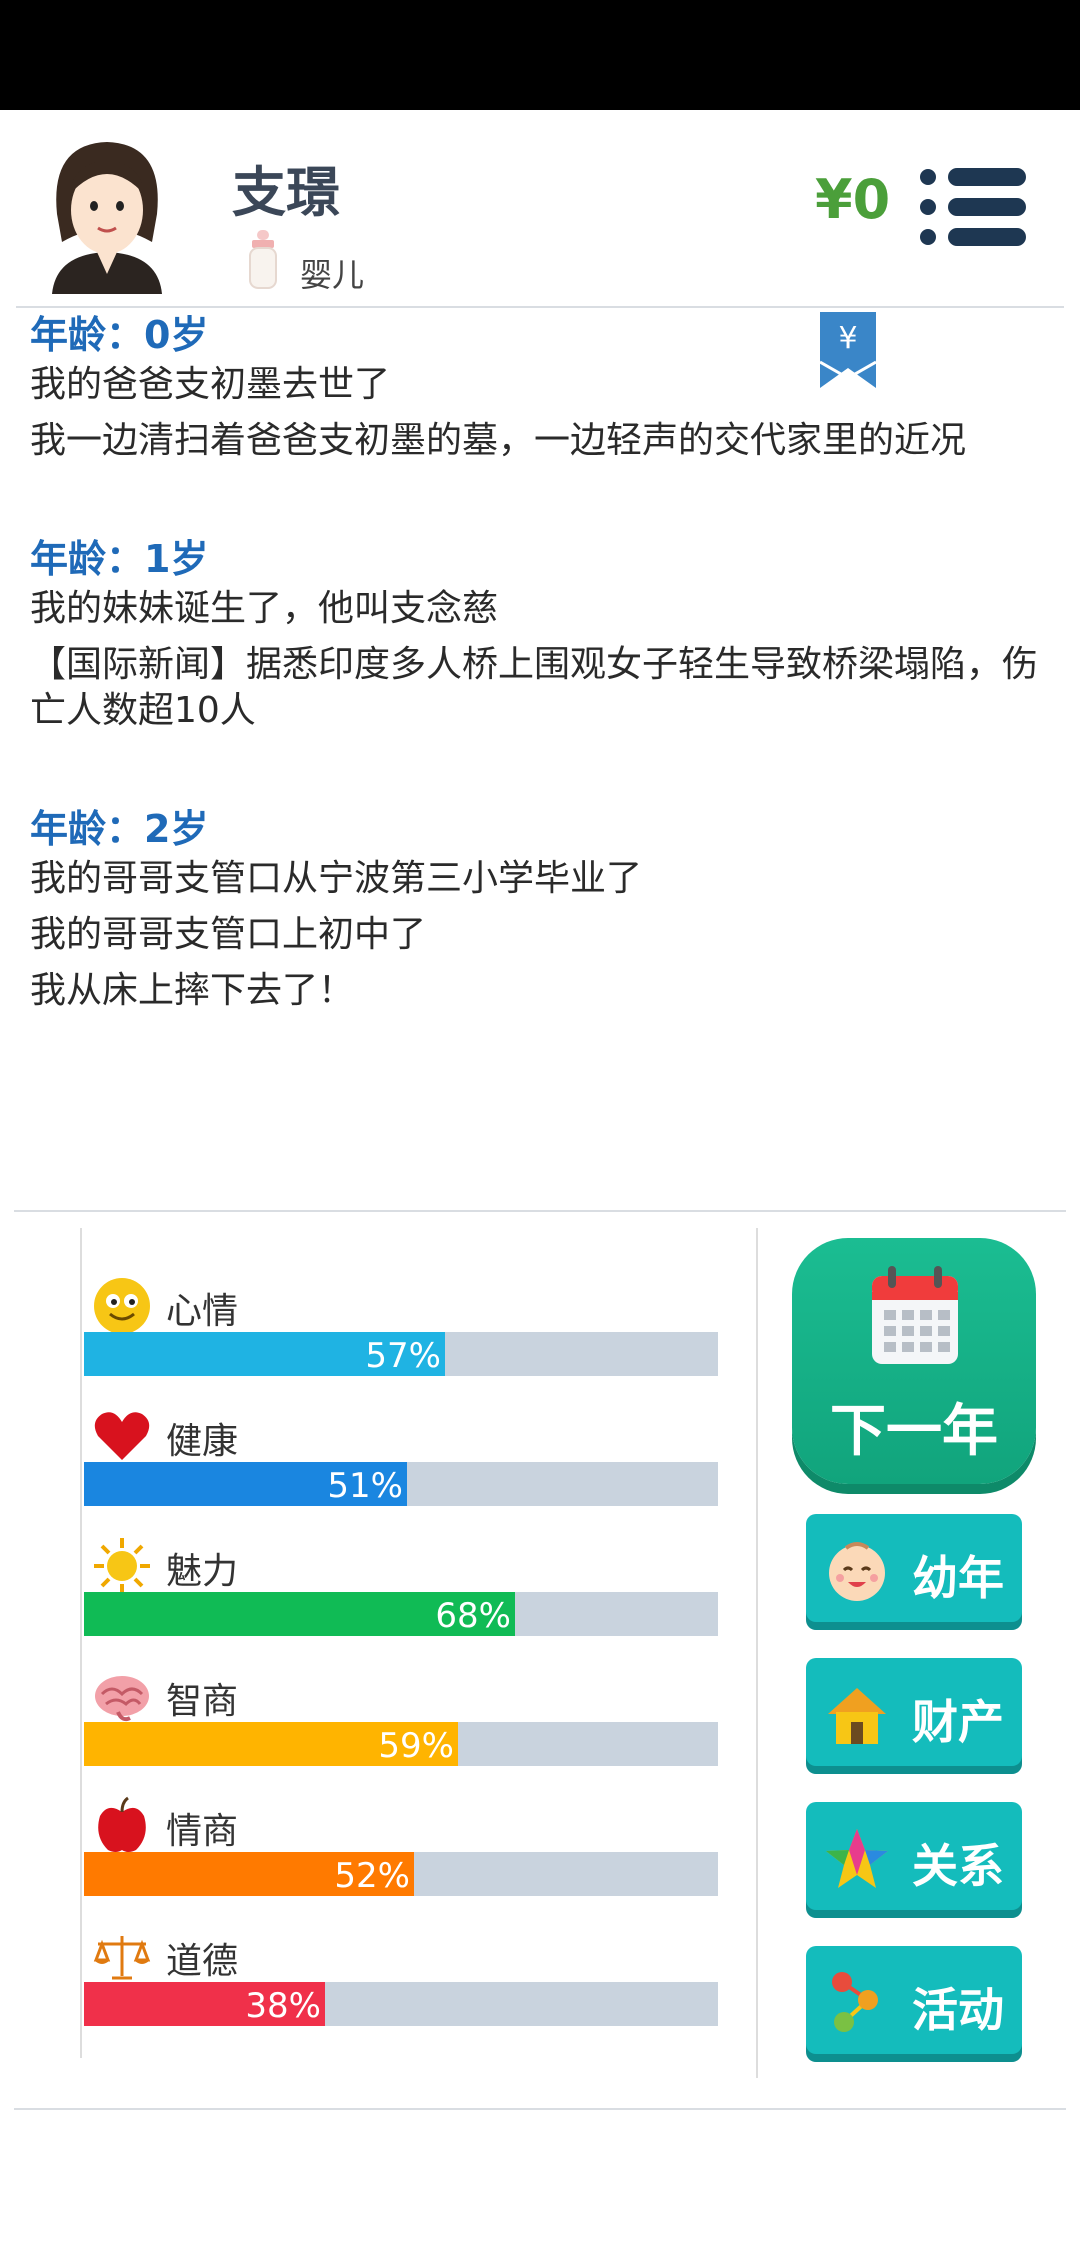 This screenshot has width=1080, height=2248. I want to click on stat-iq: 智商 59%, so click(402, 1730).